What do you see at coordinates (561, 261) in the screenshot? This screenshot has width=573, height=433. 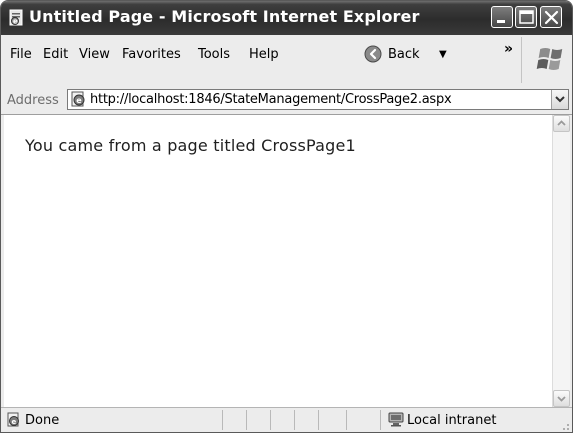 I see `vertical-scrollbar` at bounding box center [561, 261].